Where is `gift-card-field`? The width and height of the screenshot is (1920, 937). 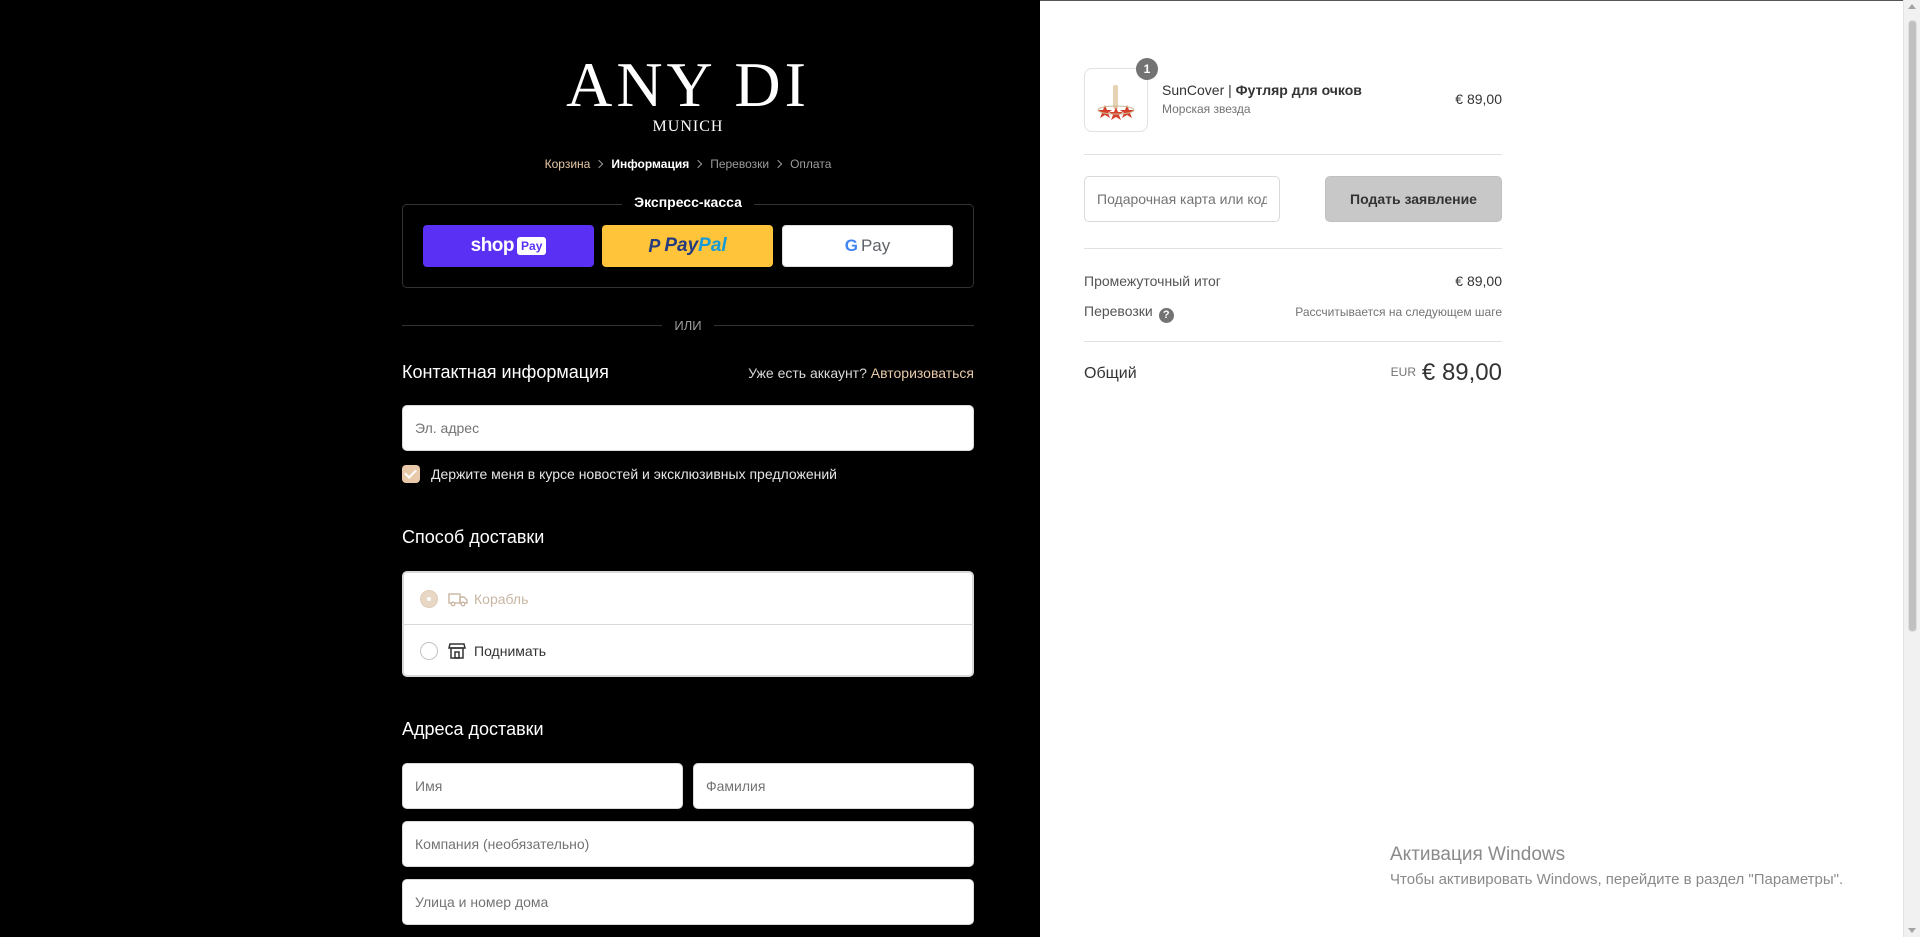
gift-card-field is located at coordinates (1182, 199).